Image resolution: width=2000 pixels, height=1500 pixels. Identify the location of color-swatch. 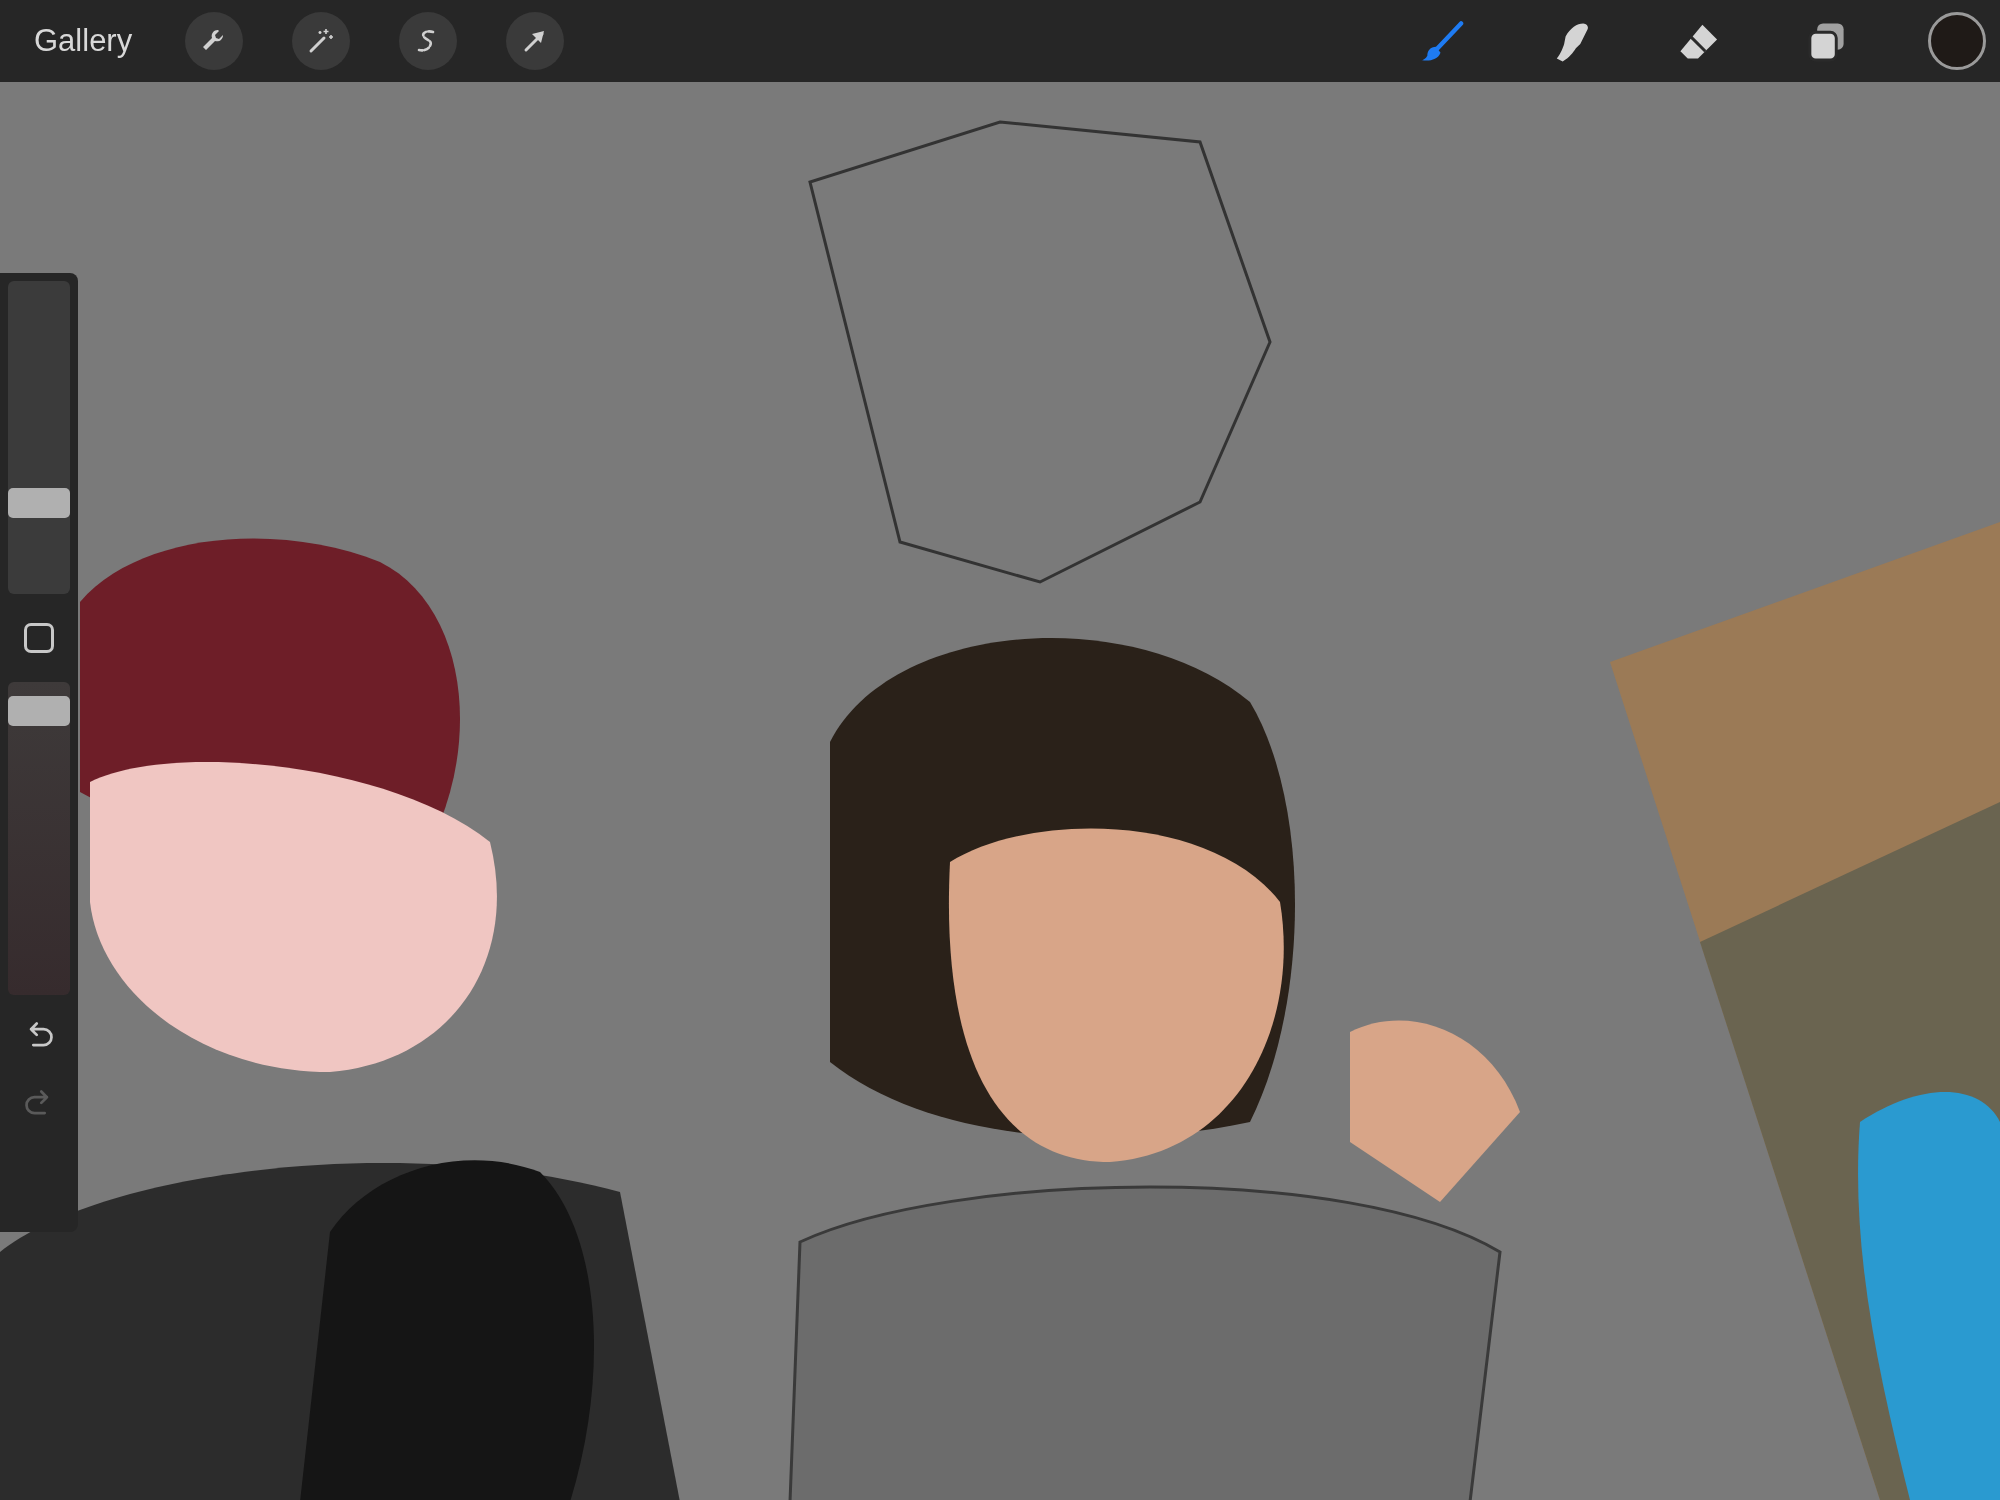
(1957, 41).